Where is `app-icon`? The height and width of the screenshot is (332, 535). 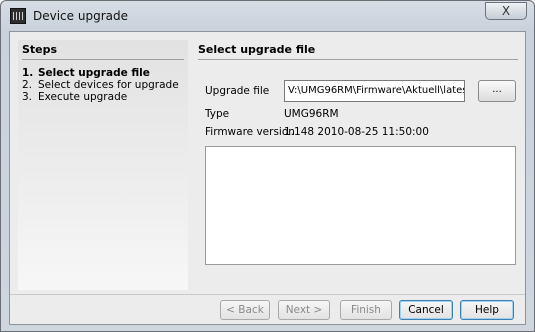
app-icon is located at coordinates (18, 16).